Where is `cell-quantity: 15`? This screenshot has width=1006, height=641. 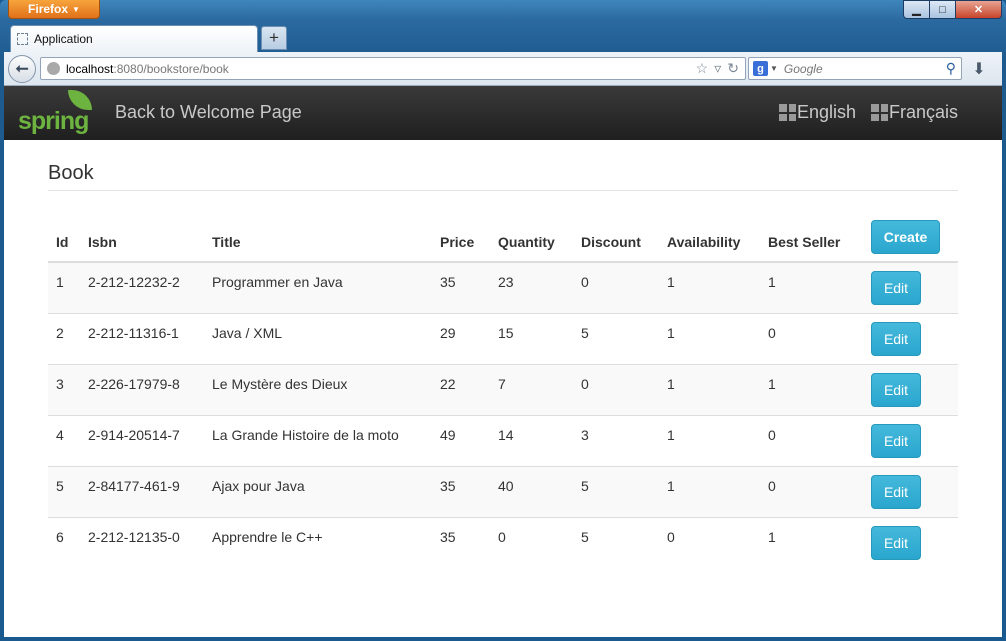
cell-quantity: 15 is located at coordinates (531, 338).